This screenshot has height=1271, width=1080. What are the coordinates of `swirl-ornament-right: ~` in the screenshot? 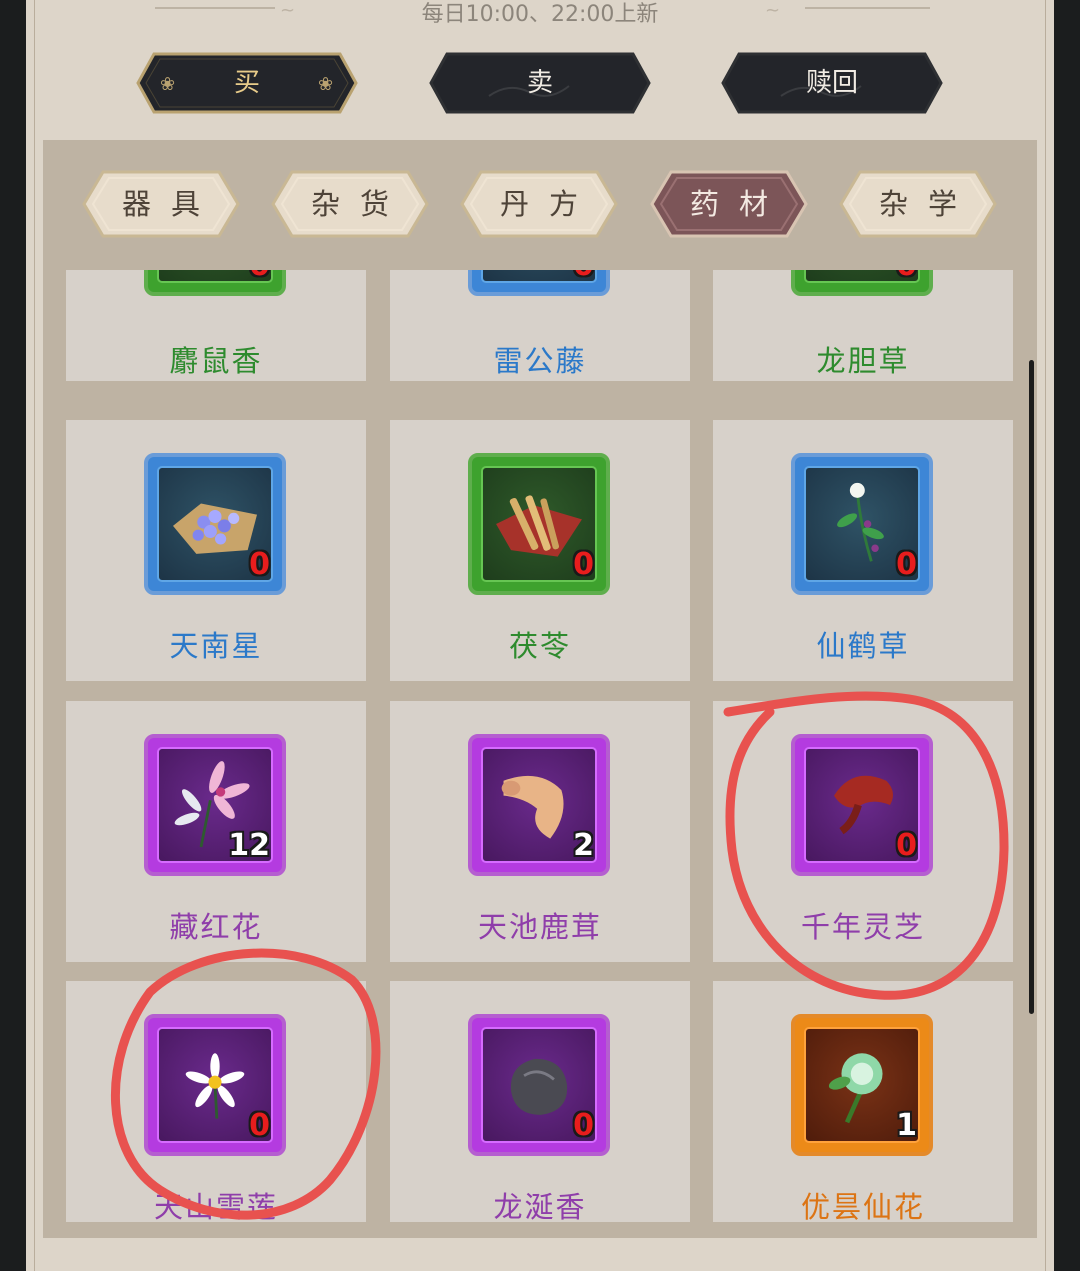 It's located at (773, 10).